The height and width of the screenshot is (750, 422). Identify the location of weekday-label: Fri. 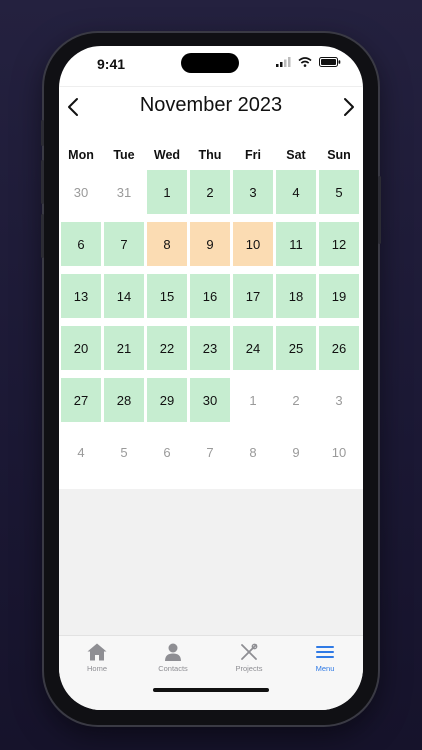
(253, 155).